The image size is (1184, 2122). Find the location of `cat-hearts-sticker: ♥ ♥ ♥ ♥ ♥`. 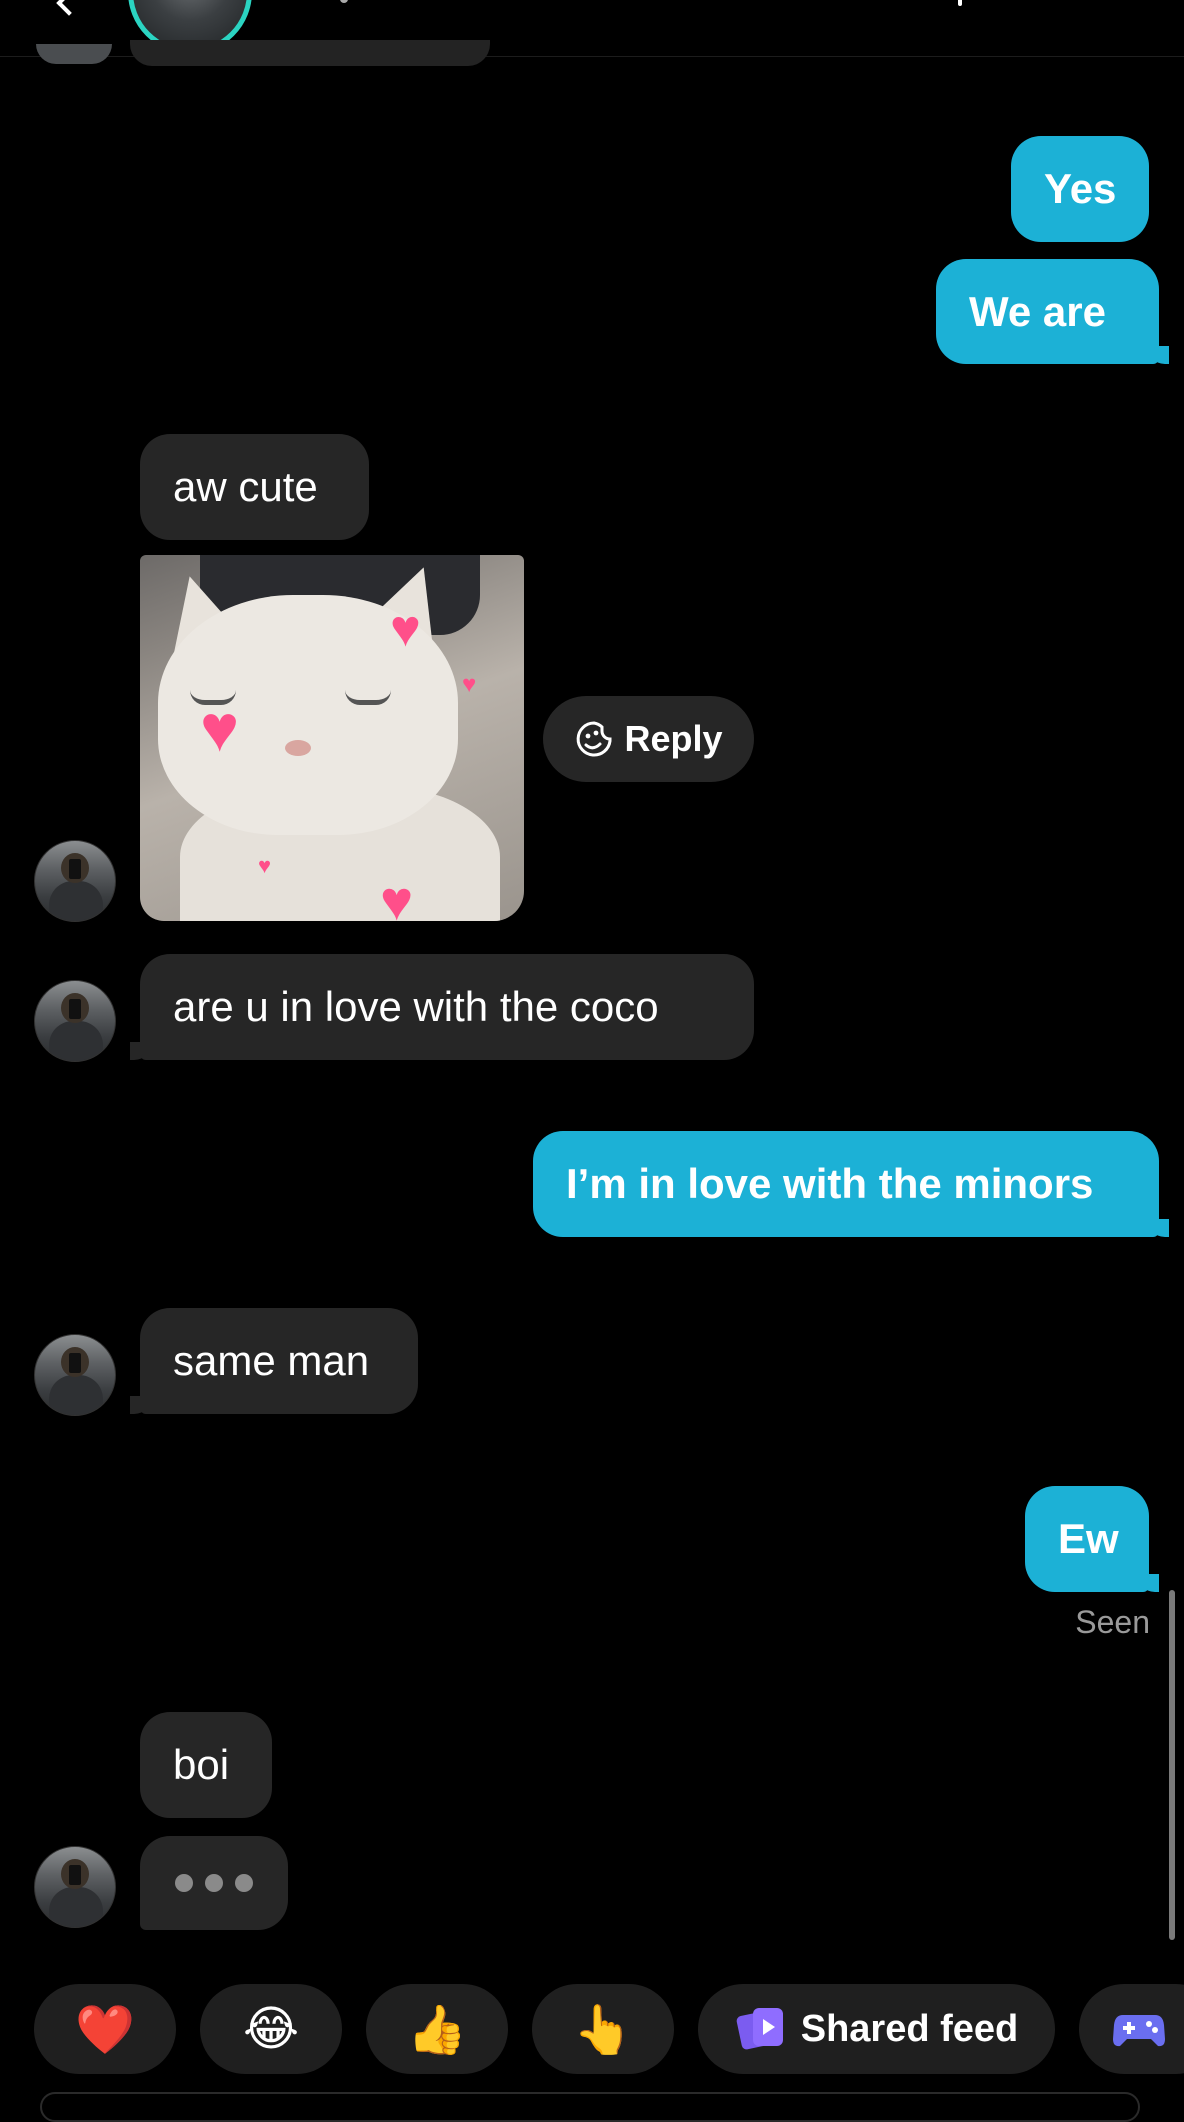

cat-hearts-sticker: ♥ ♥ ♥ ♥ ♥ is located at coordinates (332, 738).